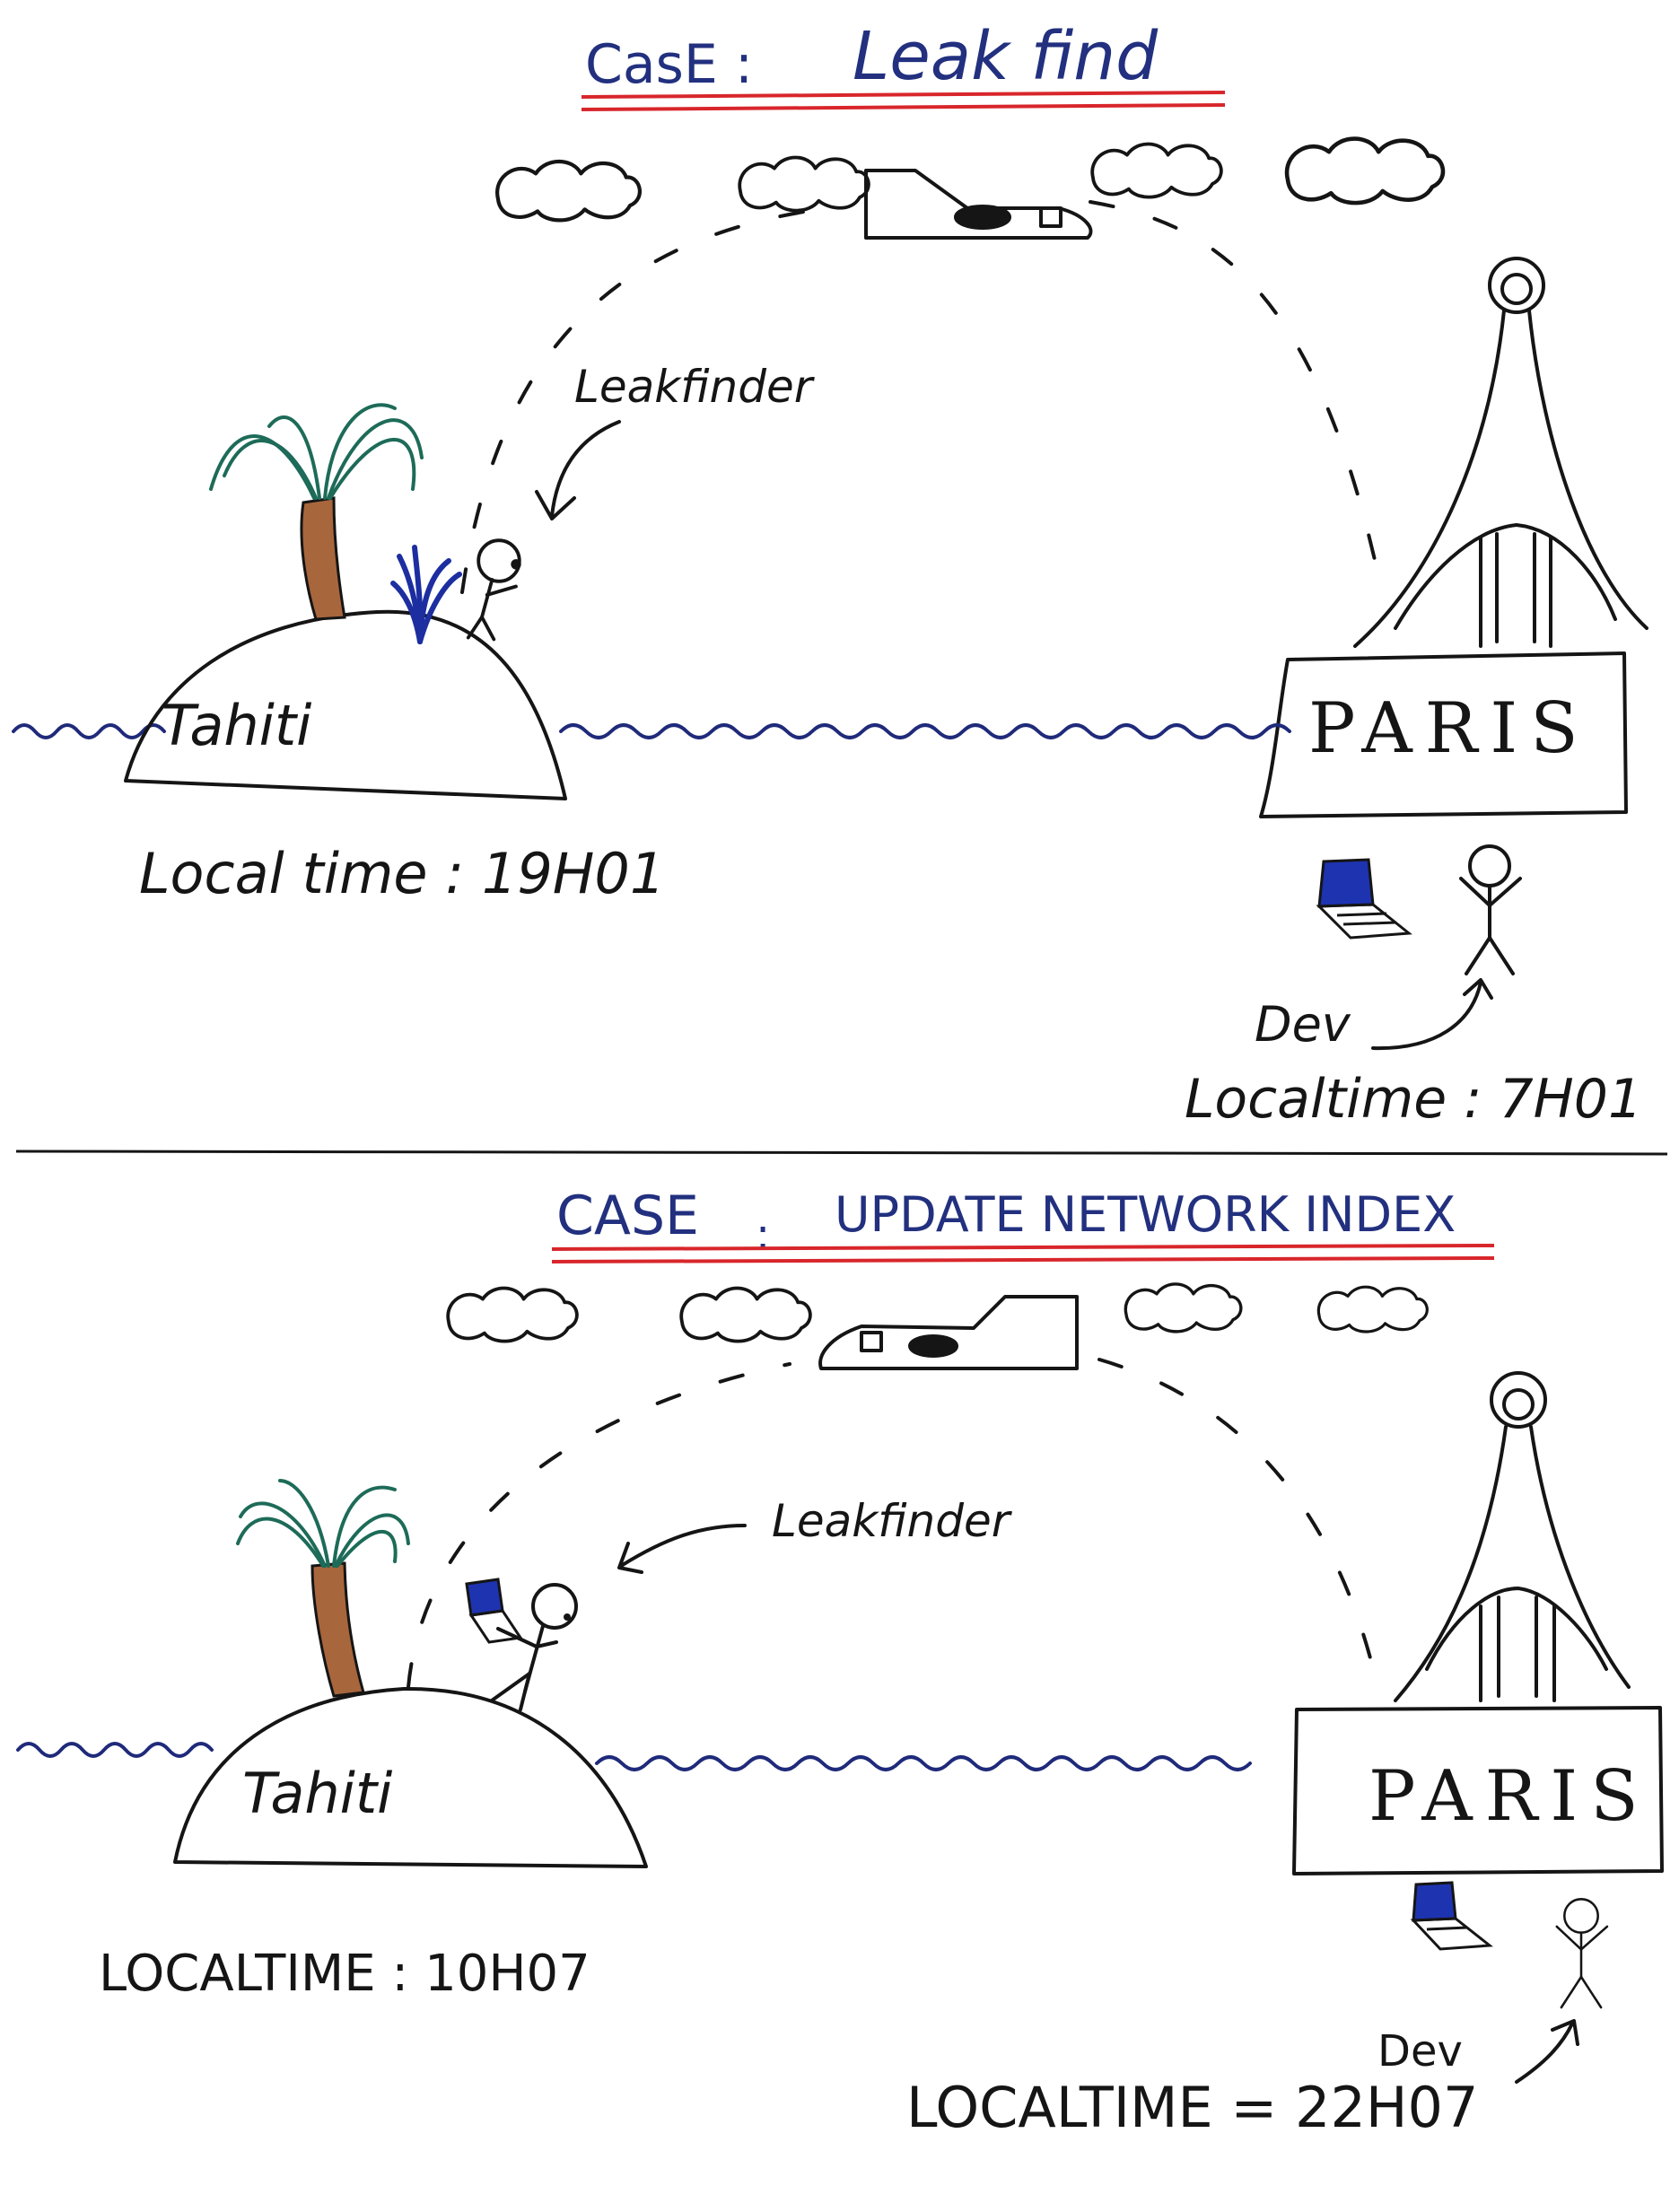 Image resolution: width=1679 pixels, height=2212 pixels. I want to click on case2-title-name: UPDATE NETWORK INDEX, so click(1145, 1214).